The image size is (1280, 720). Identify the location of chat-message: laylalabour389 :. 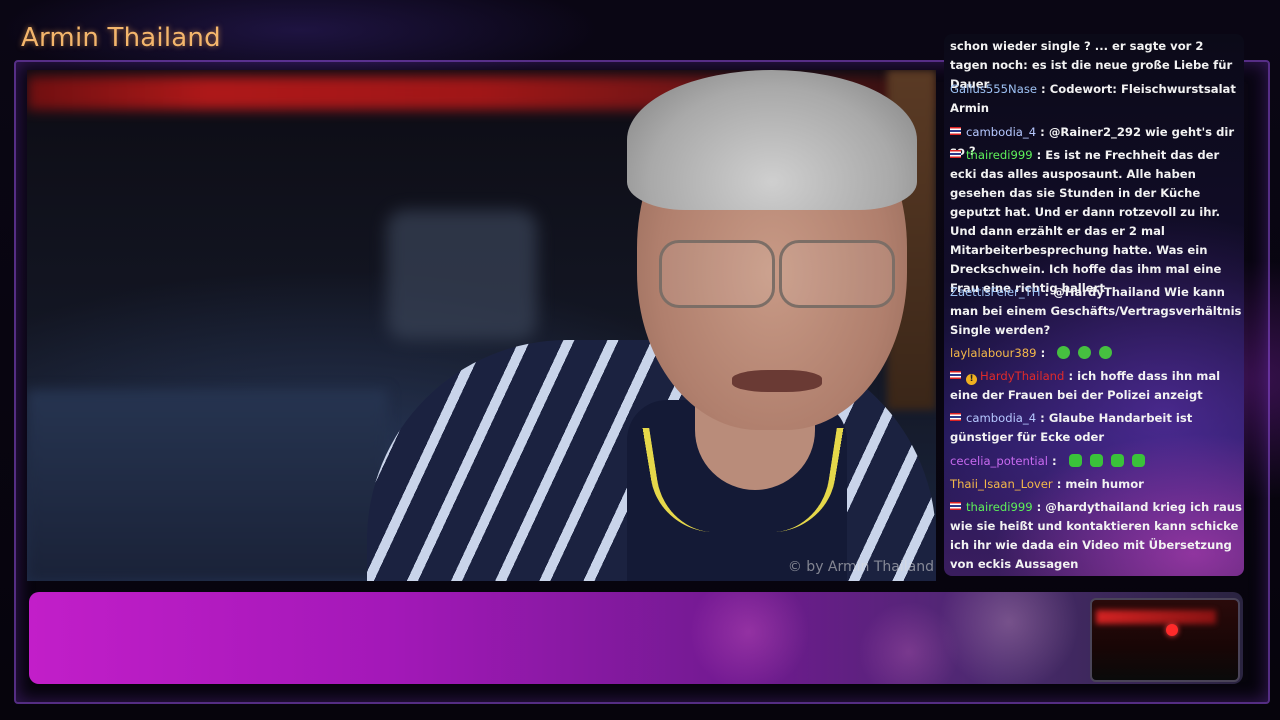
(1096, 353).